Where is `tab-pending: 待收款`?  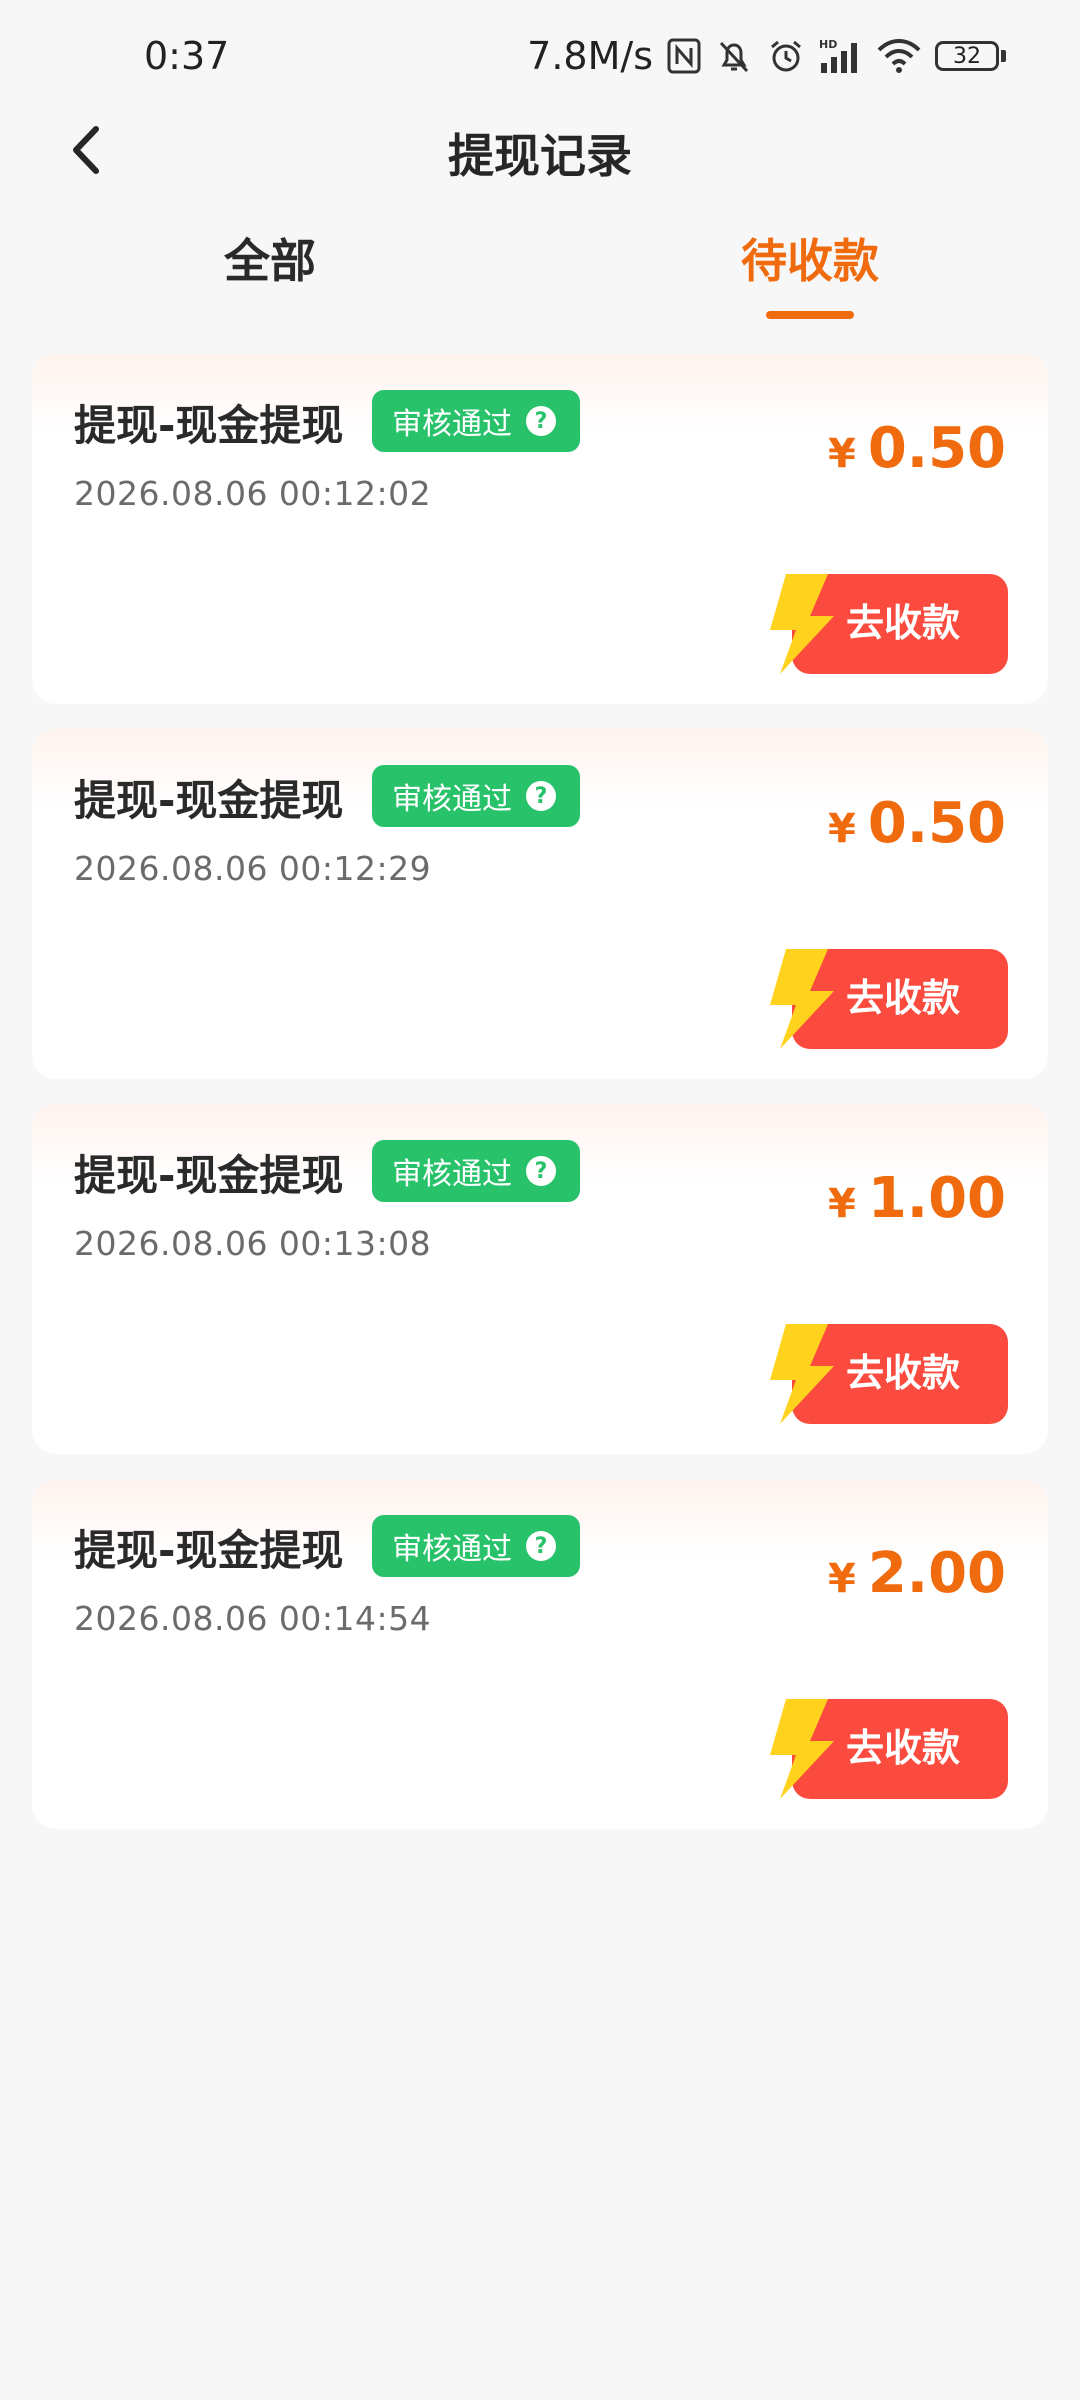 tab-pending: 待收款 is located at coordinates (810, 258).